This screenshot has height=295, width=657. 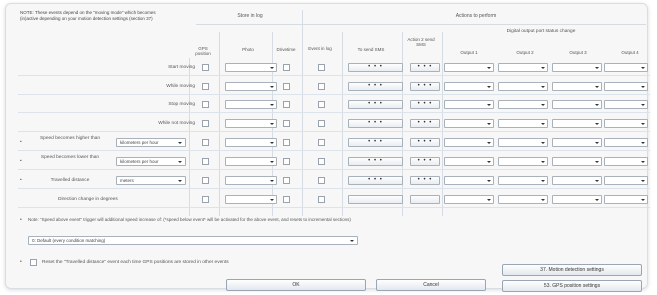 What do you see at coordinates (371, 49) in the screenshot?
I see `col-to-sms: To send SMS` at bounding box center [371, 49].